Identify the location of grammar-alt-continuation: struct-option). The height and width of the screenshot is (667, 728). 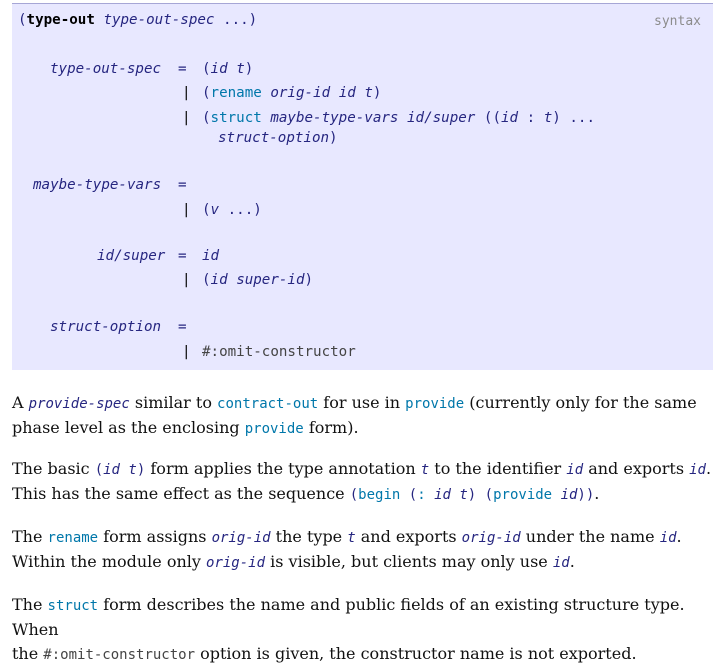
(278, 138).